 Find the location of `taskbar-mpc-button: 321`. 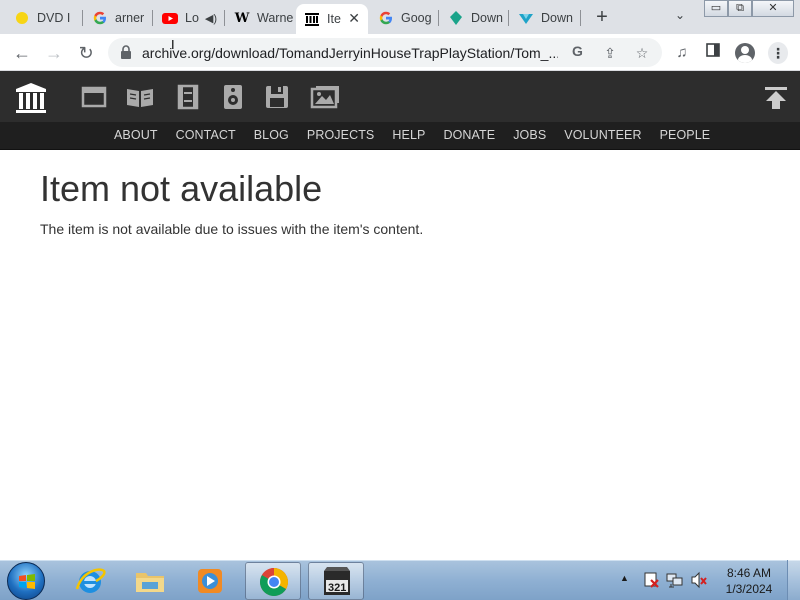

taskbar-mpc-button: 321 is located at coordinates (336, 581).